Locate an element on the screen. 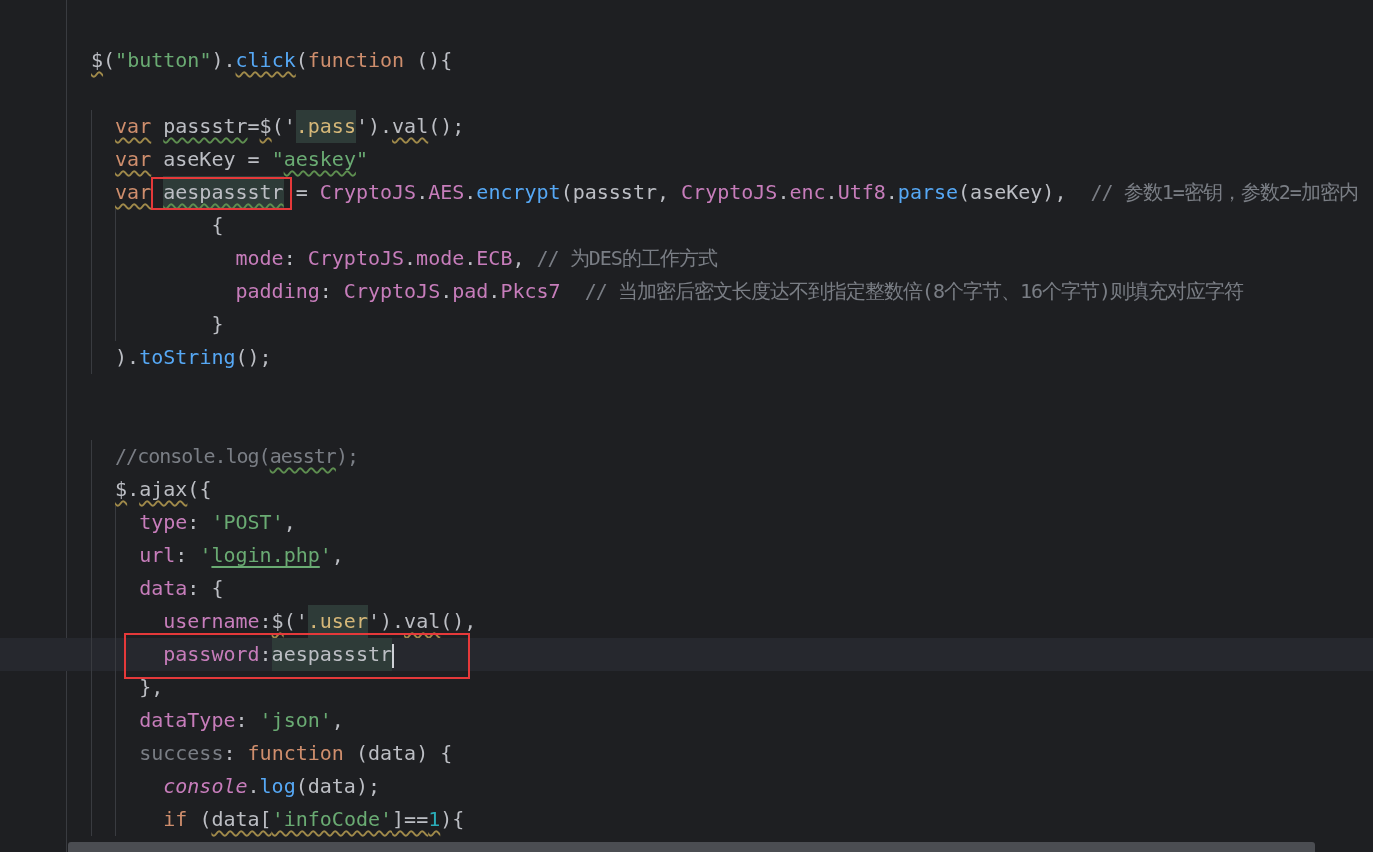 The height and width of the screenshot is (852, 1373). code-line: padding: CryptoJS.pad.Pkcs7 // 当加密后密文长度达不到指定整数倍(8个字节、16个字节)则填充对应字符 is located at coordinates (739, 291).